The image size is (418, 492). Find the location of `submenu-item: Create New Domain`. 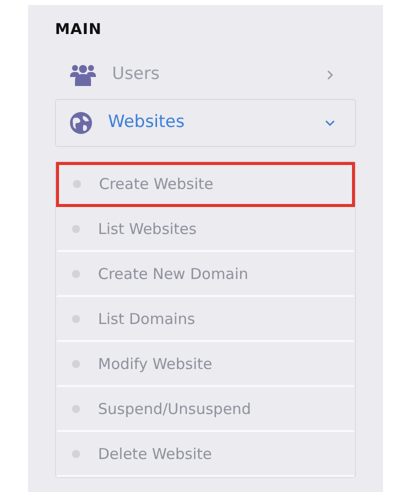

submenu-item: Create New Domain is located at coordinates (205, 274).